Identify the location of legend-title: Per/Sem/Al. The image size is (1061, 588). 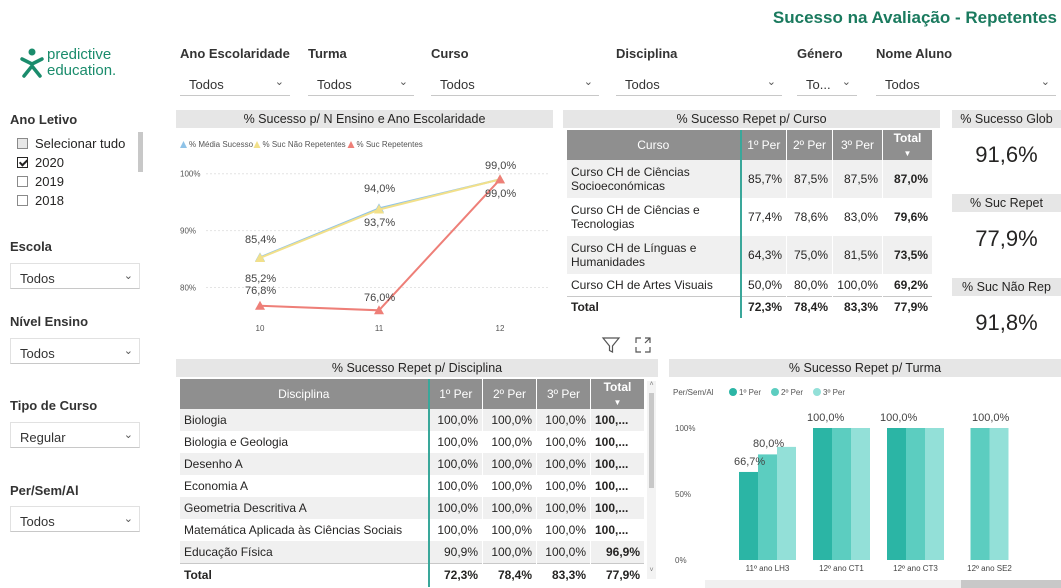
(693, 392).